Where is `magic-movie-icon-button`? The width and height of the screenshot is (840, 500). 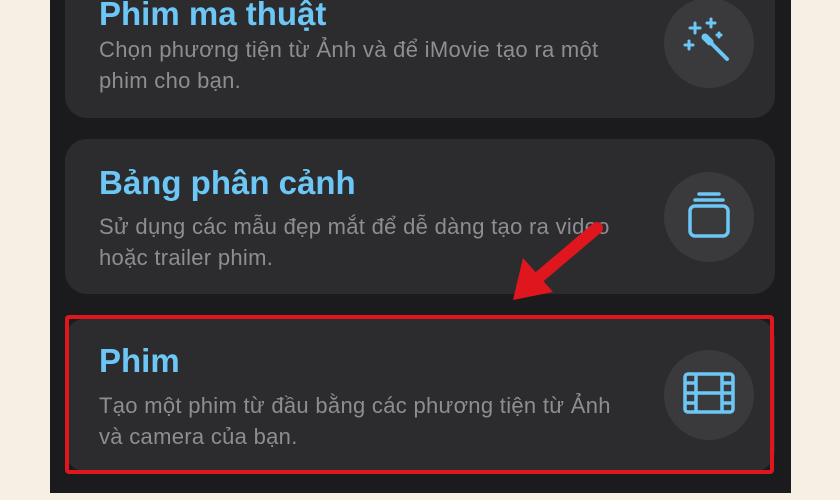
magic-movie-icon-button is located at coordinates (709, 44).